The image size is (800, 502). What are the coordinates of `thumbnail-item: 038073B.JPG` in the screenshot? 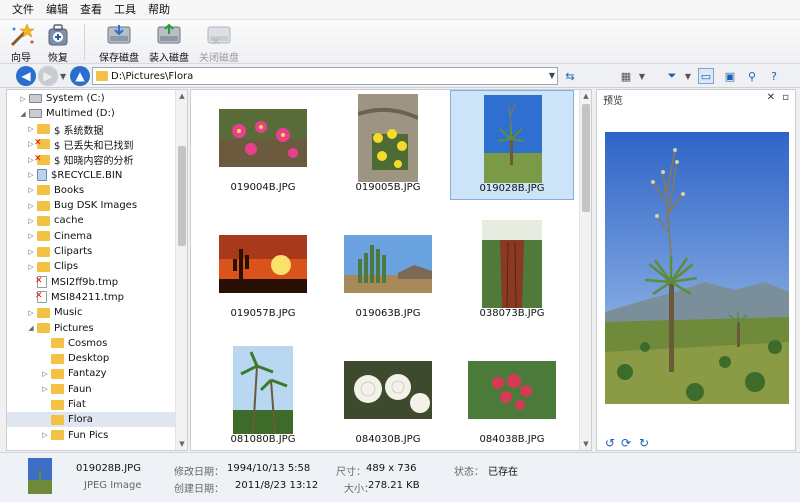 It's located at (512, 271).